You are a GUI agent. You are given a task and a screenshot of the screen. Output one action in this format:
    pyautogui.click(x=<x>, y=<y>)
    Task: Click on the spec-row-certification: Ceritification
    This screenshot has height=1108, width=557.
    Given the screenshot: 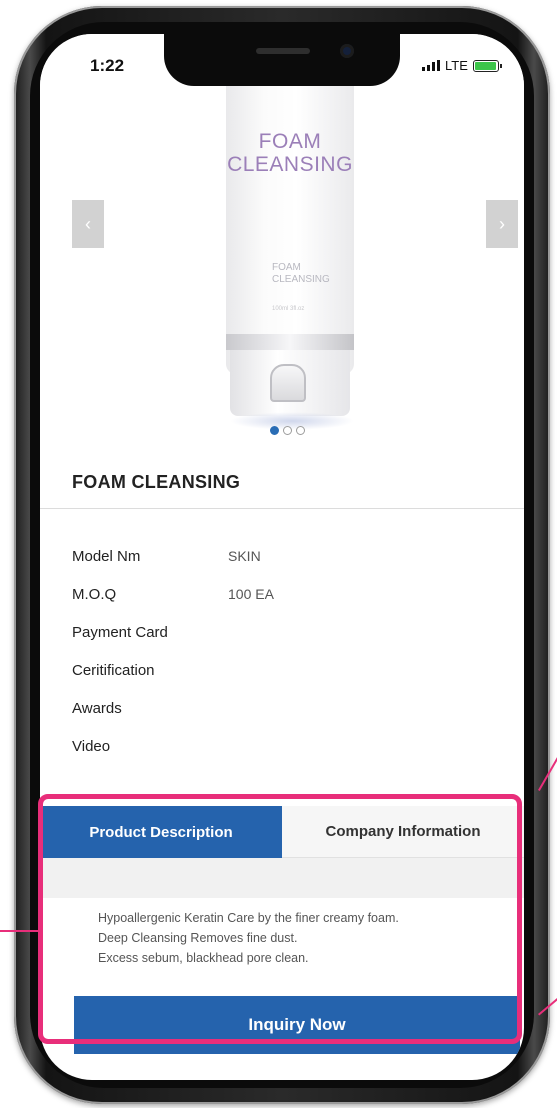 What is the action you would take?
    pyautogui.click(x=150, y=670)
    